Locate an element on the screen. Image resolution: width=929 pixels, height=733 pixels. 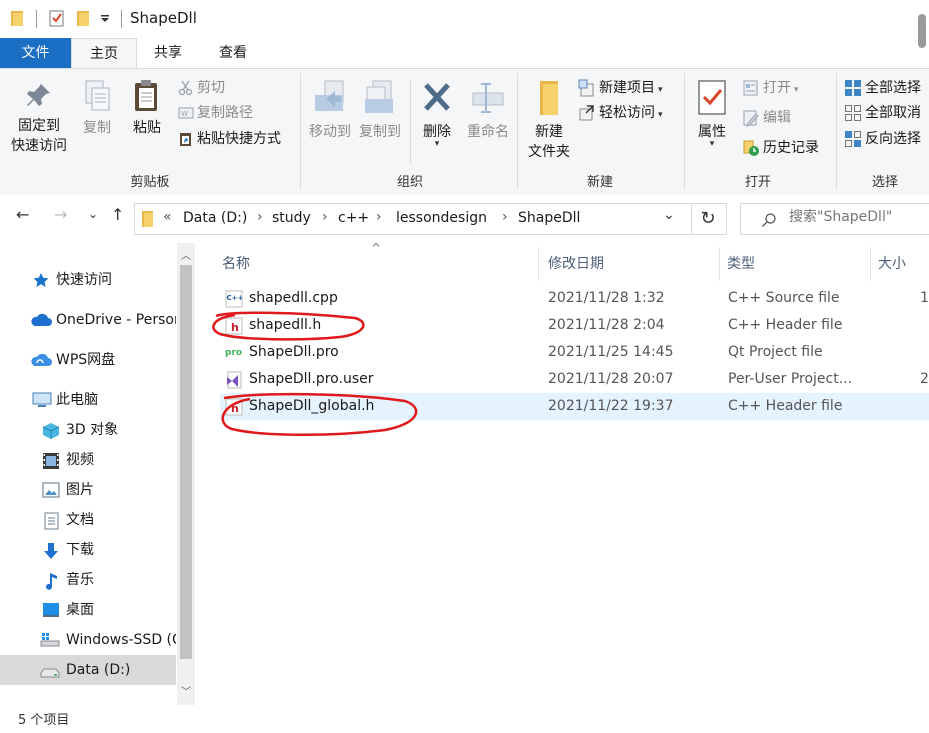
move-to-icon is located at coordinates (329, 95).